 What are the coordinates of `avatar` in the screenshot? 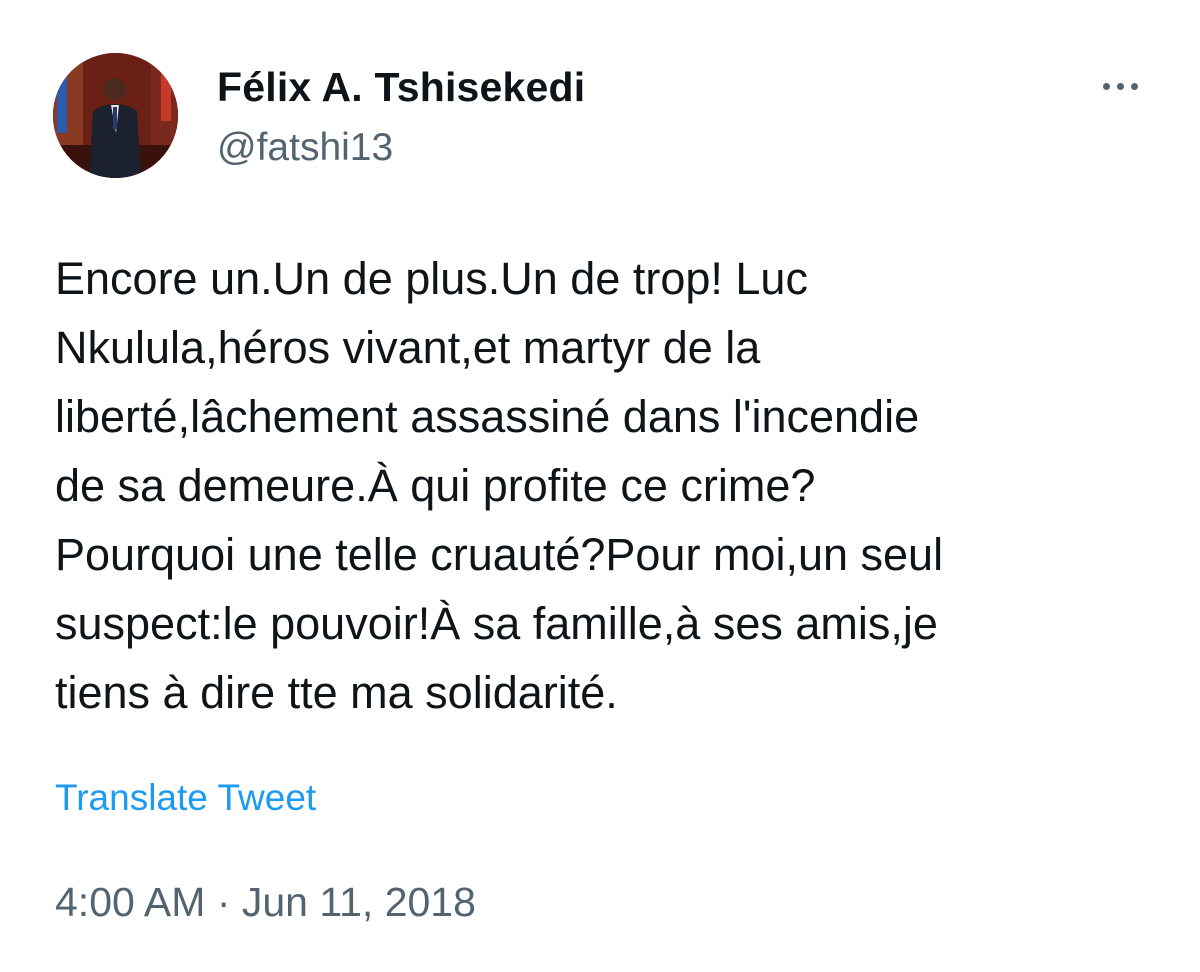 It's located at (115, 115).